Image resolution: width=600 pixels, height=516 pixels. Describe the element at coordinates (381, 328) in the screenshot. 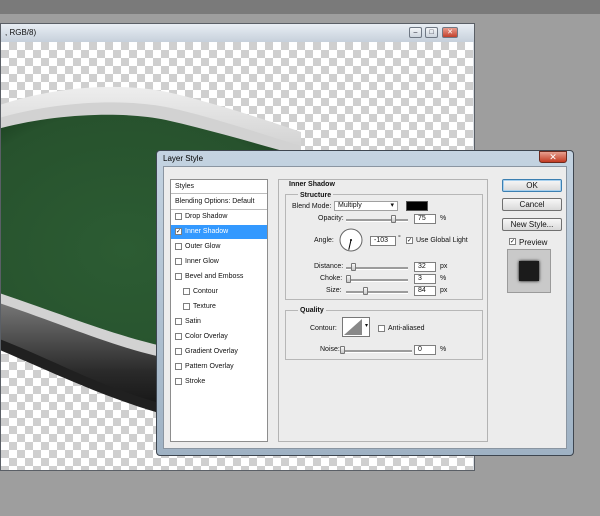

I see `anti-aliased-checkbox` at that location.